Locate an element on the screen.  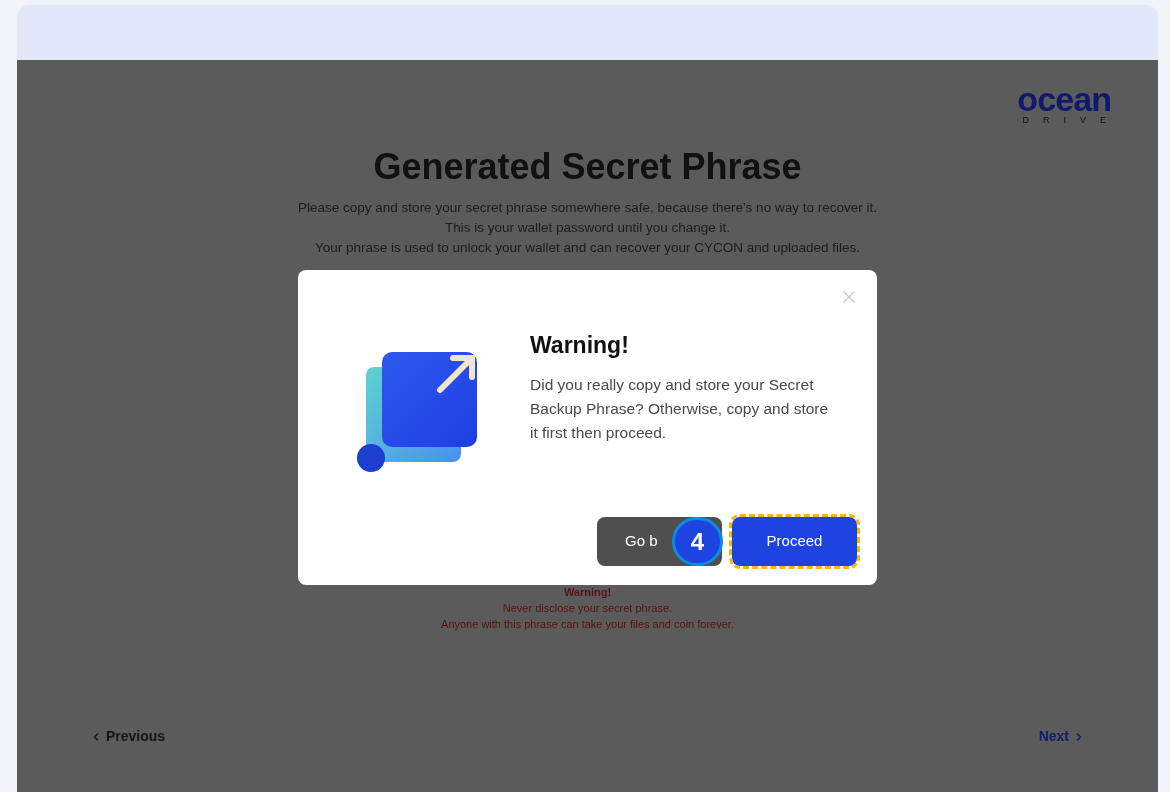
warning-text: Anyone with this phrase can take your files and coin forever. is located at coordinates (587, 624).